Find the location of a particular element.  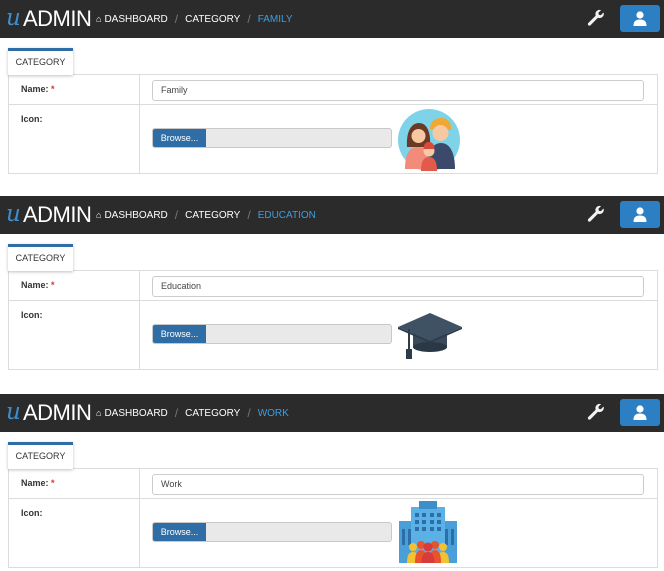

name-row: Name: * Education is located at coordinates (333, 286).